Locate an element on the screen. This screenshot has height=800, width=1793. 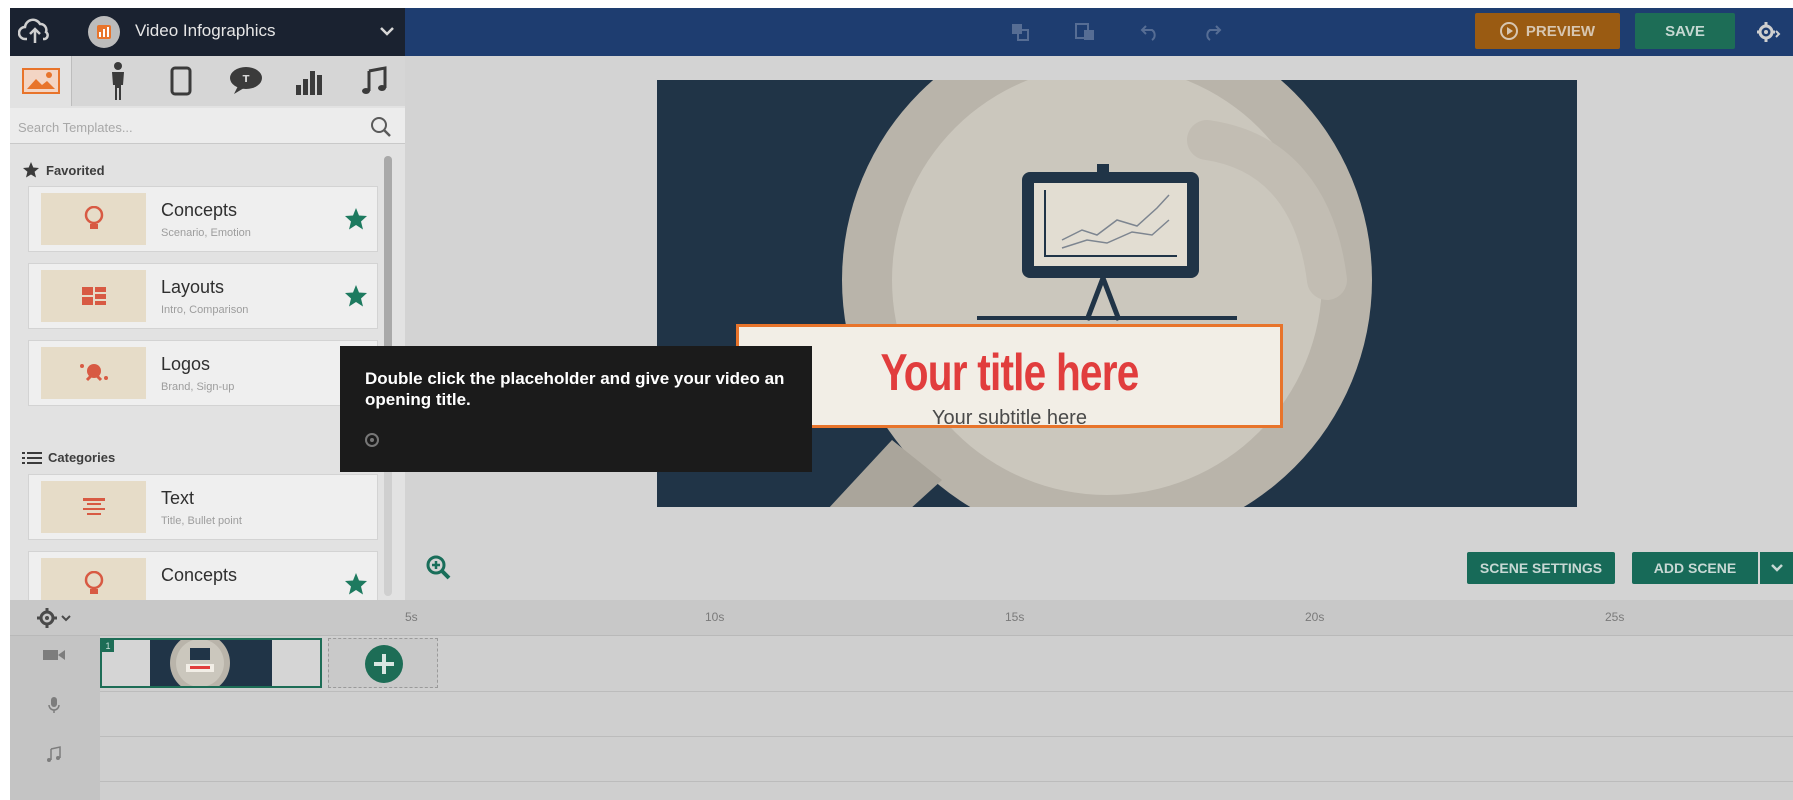
play-icon is located at coordinates (1508, 31).